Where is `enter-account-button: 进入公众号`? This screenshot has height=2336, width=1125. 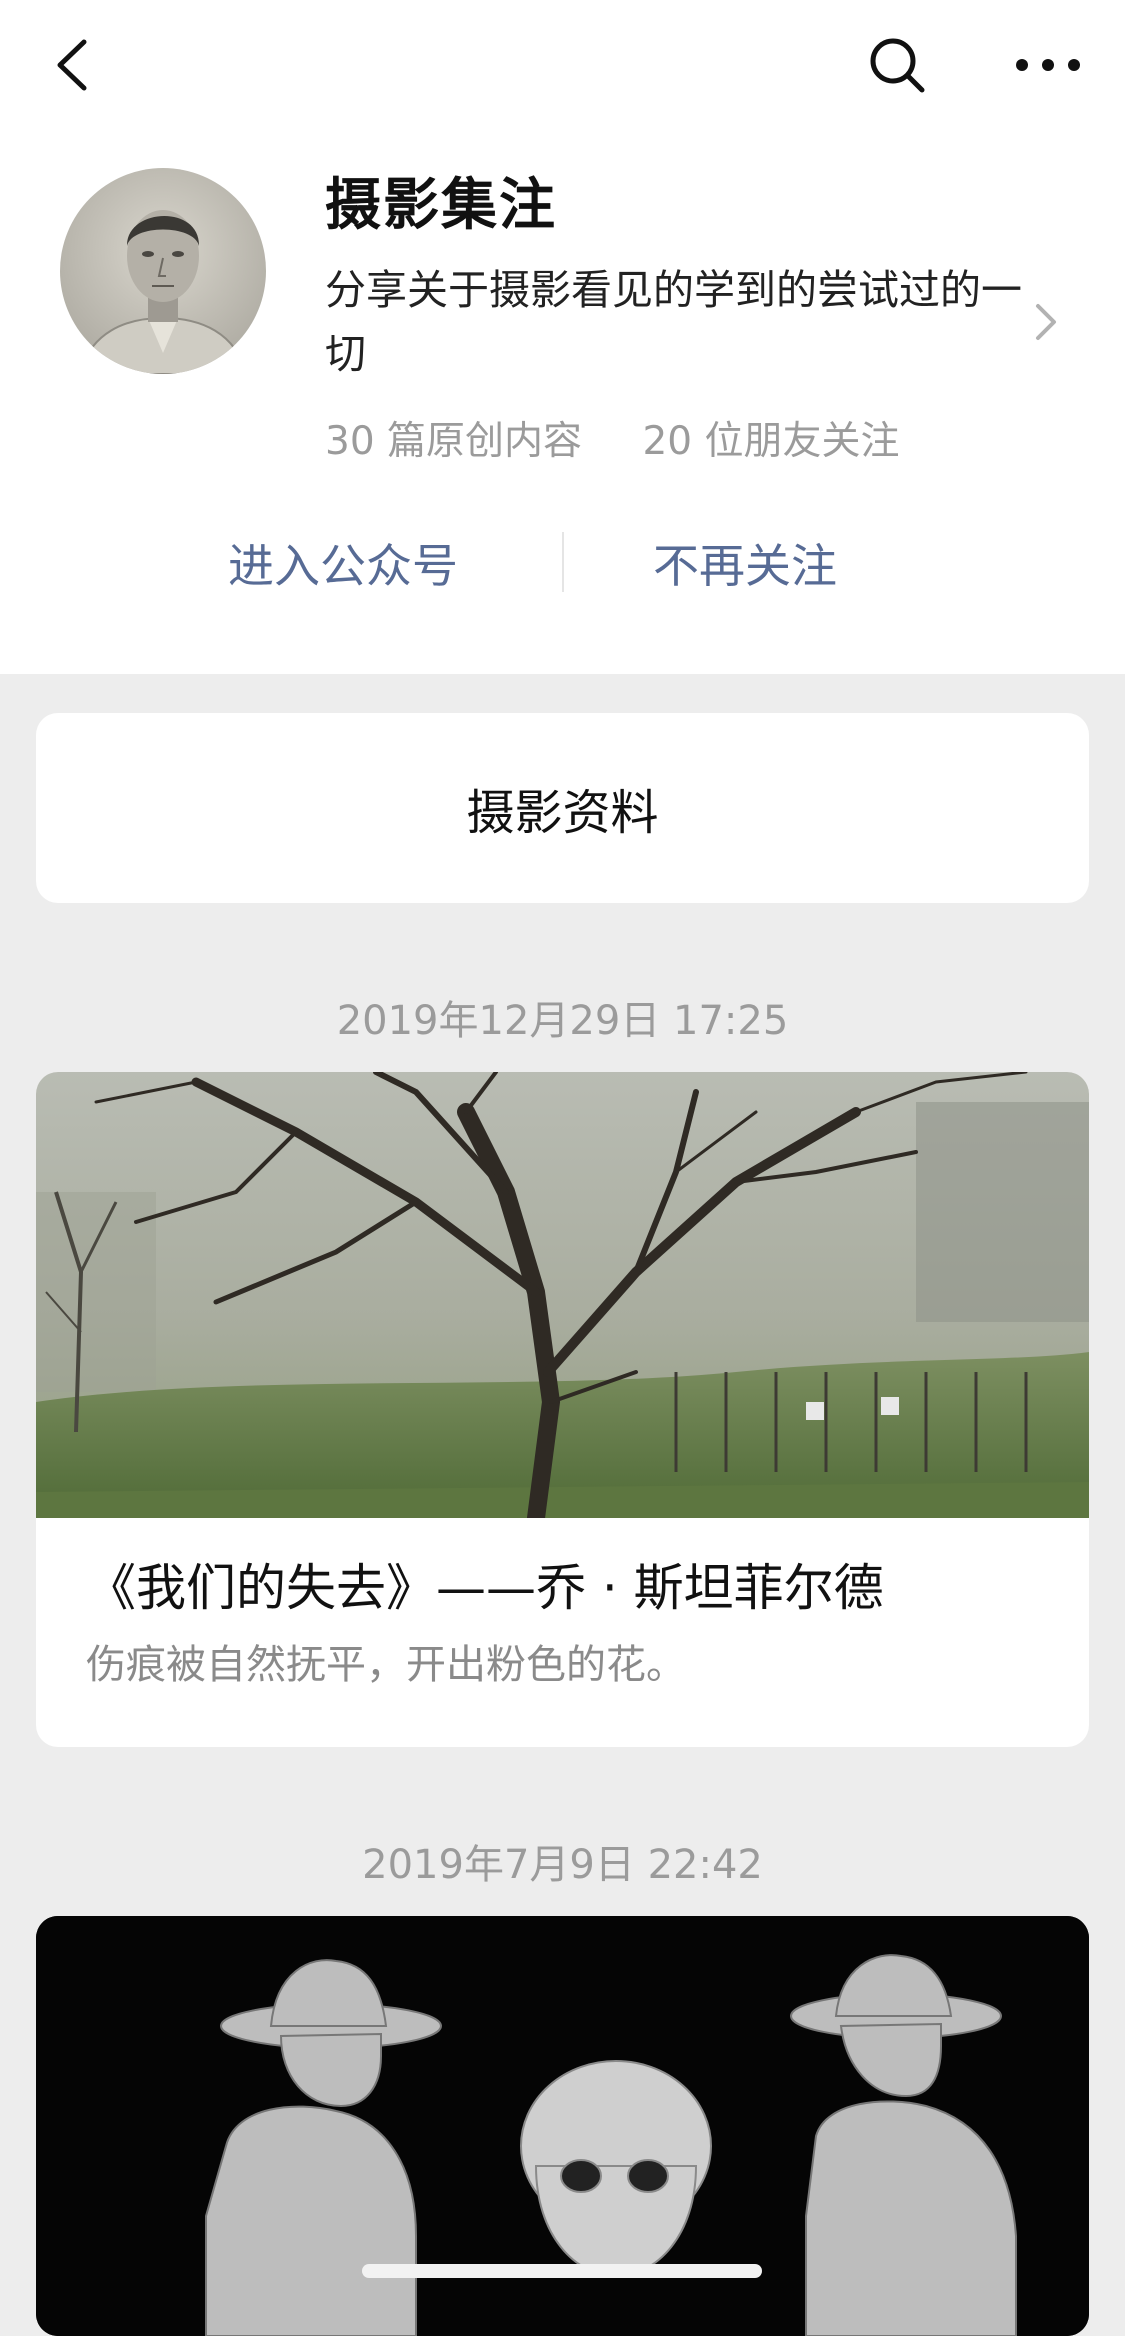
enter-account-button: 进入公众号 is located at coordinates (343, 563).